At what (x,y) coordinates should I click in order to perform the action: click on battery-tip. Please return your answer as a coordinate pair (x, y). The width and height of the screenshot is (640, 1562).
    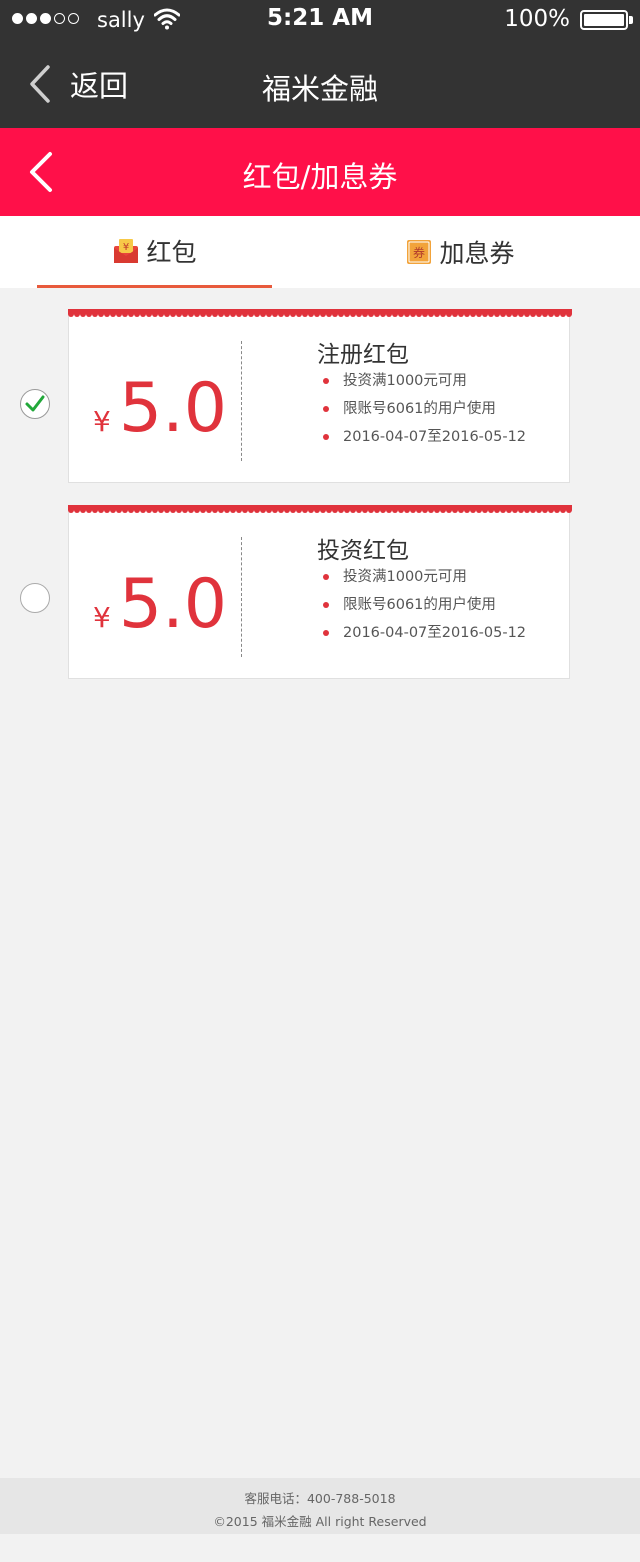
    Looking at the image, I should click on (631, 20).